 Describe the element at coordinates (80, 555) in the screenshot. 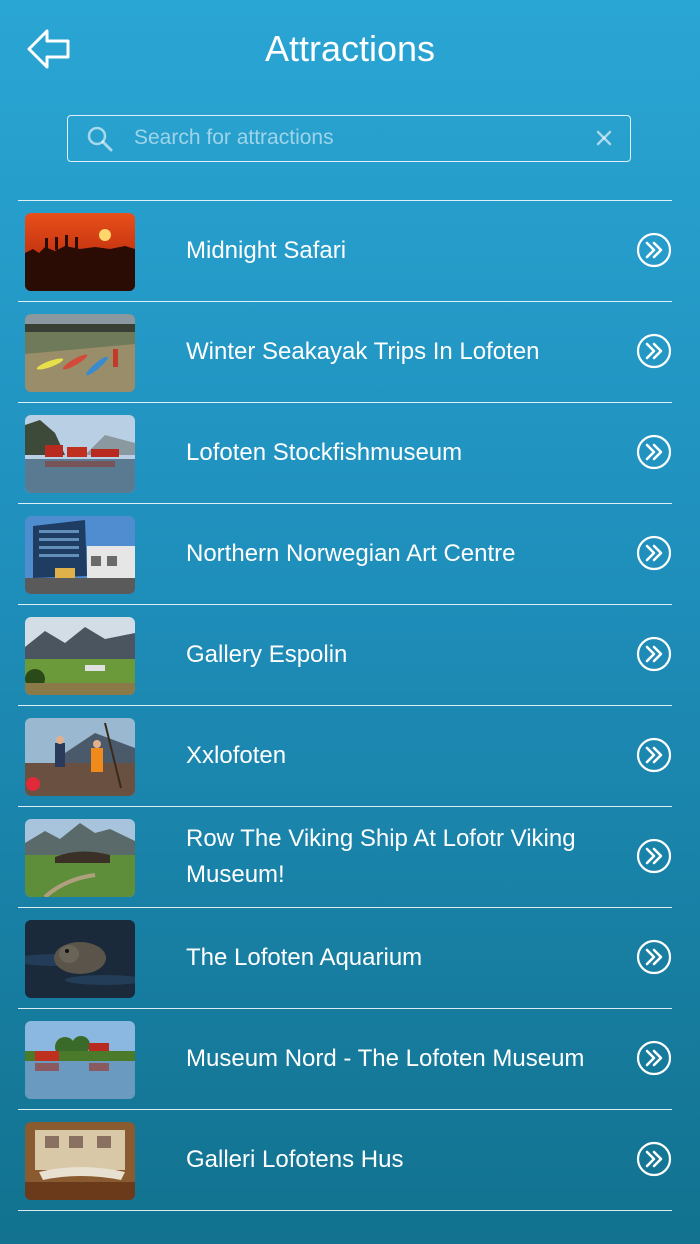

I see `modern-building-thumbnail` at that location.